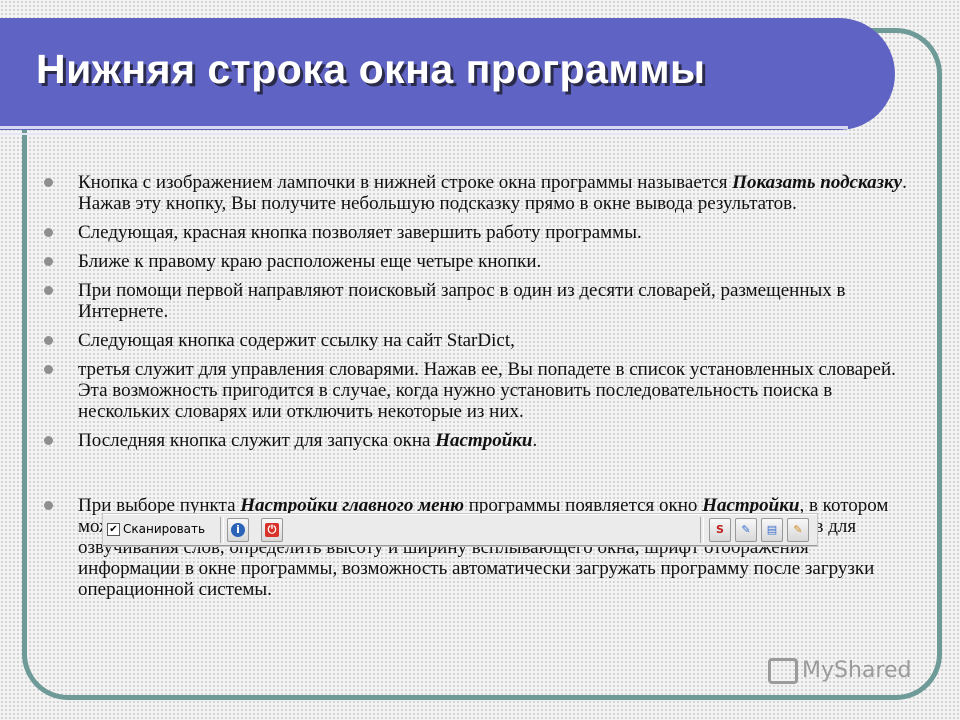  I want to click on program-status-bar-screenshot: ✔ Сканировать i ⏻ S ✎ ▤ ✎, so click(460, 530).